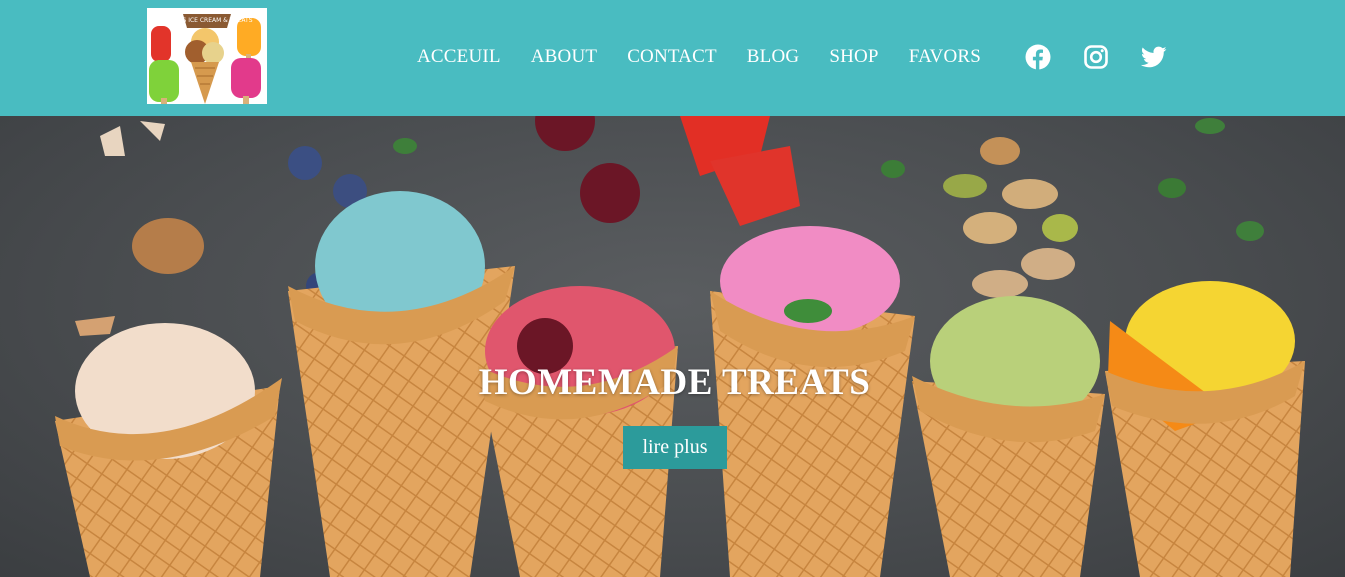 The width and height of the screenshot is (1345, 577). Describe the element at coordinates (853, 57) in the screenshot. I see `nav-item-shop: SHOP` at that location.